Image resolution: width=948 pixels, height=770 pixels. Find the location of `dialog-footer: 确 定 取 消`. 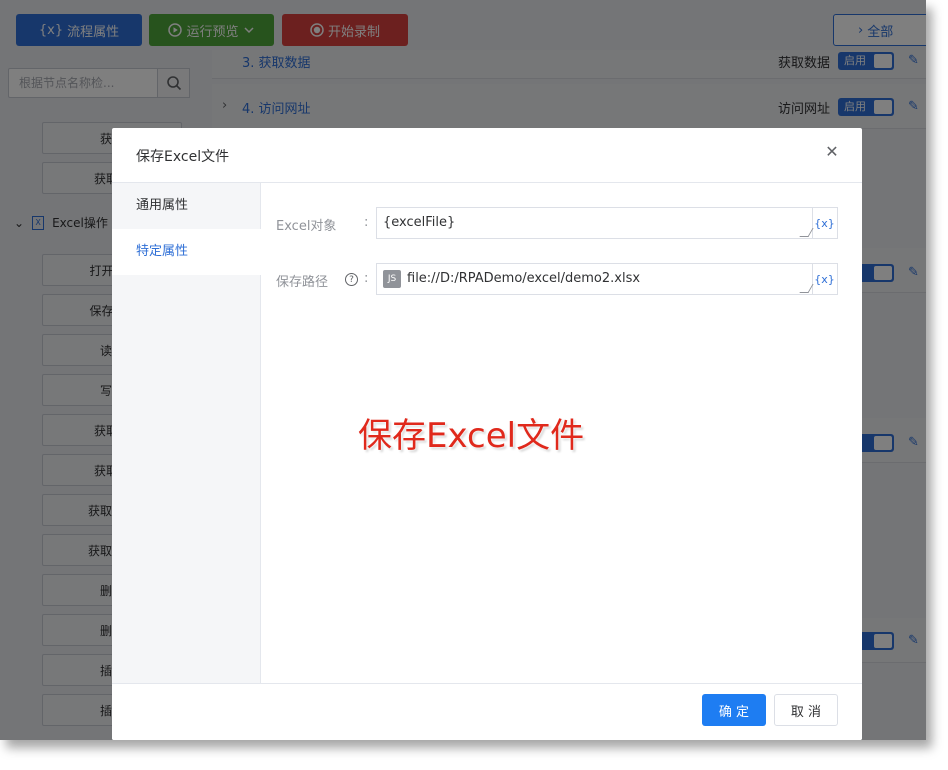

dialog-footer: 确 定 取 消 is located at coordinates (487, 711).